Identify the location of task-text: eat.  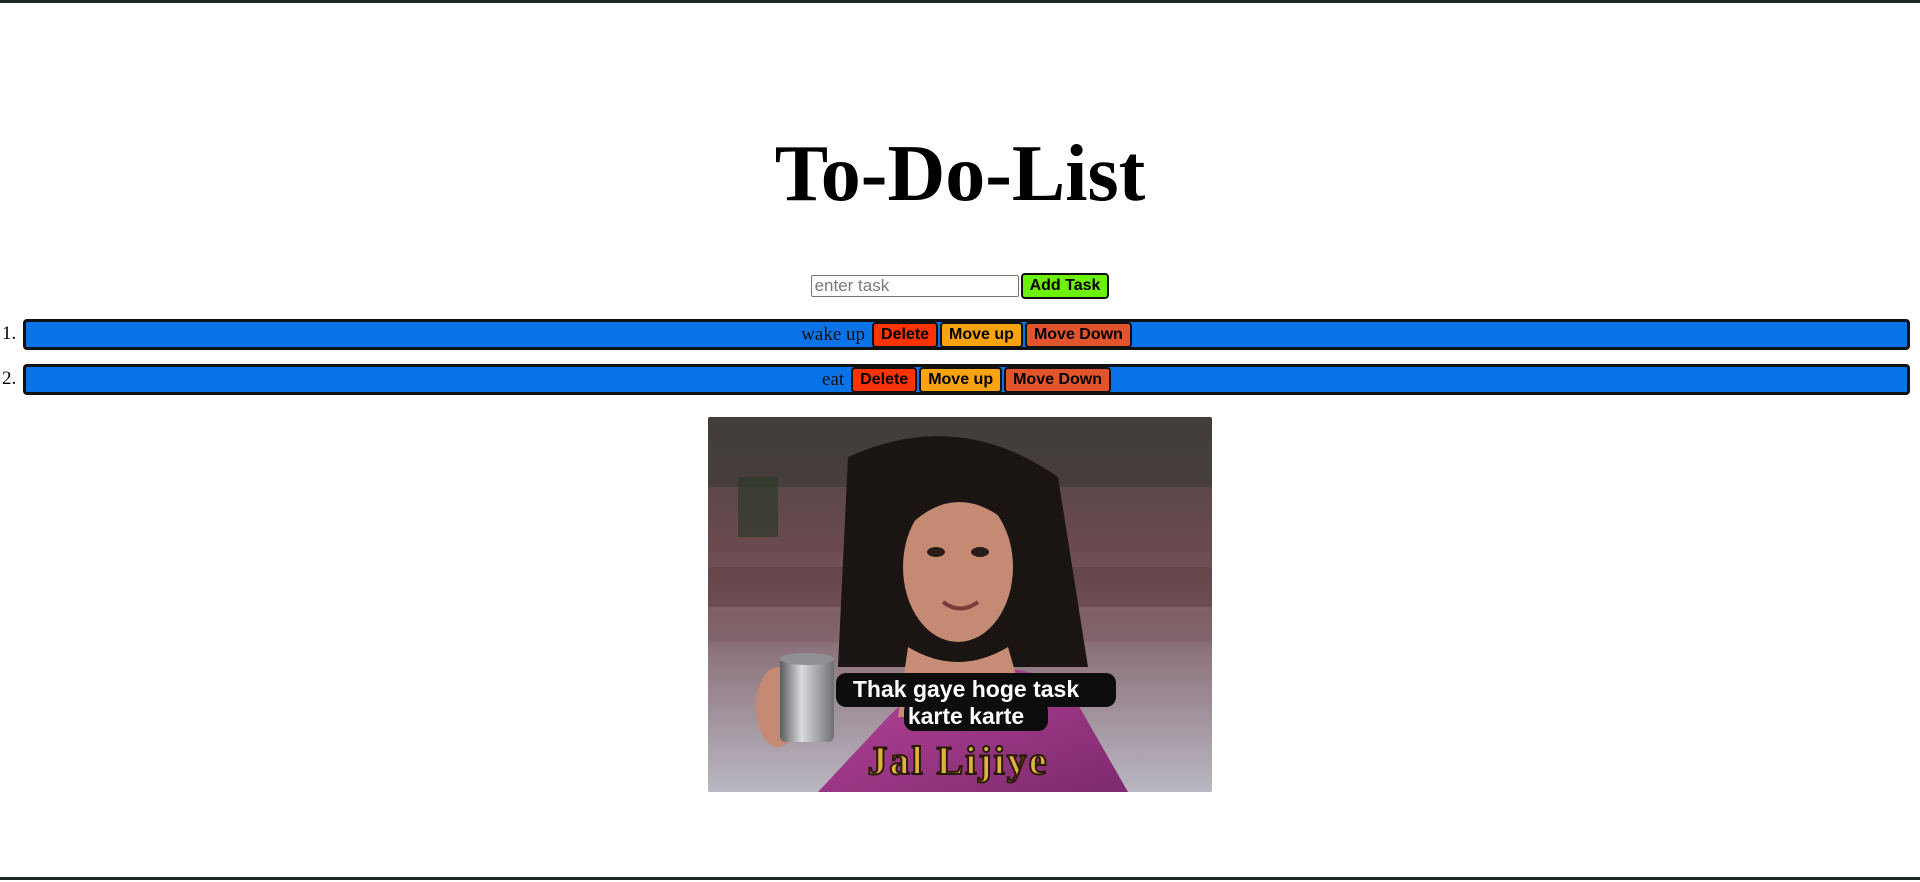
(833, 379).